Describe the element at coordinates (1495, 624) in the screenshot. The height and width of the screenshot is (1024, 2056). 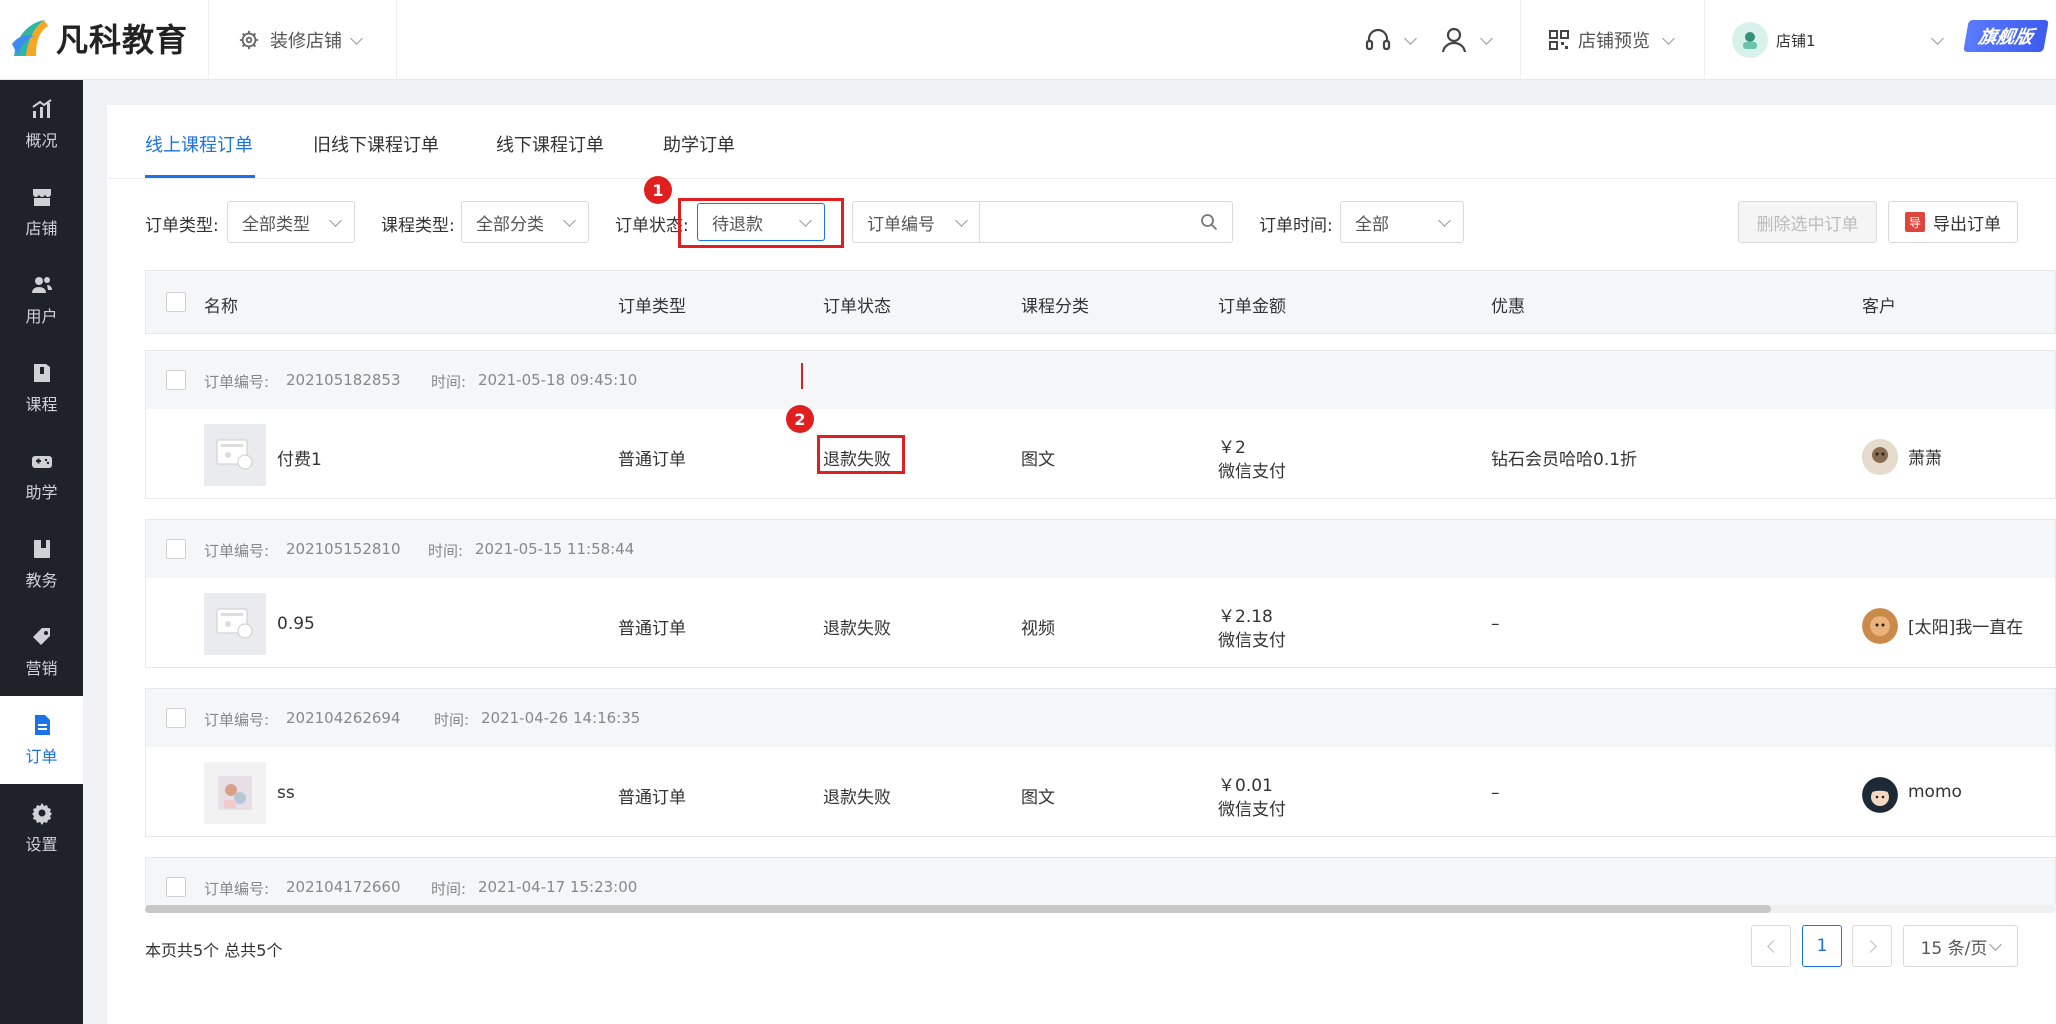
I see `discount: –` at that location.